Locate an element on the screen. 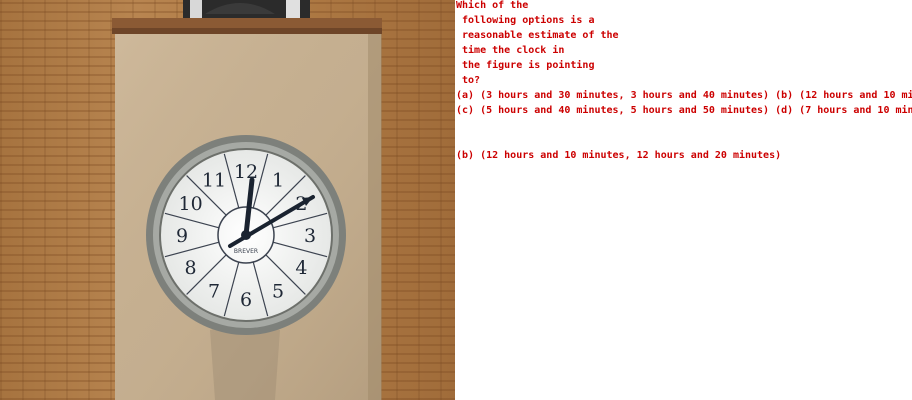 This screenshot has width=912, height=400. question-line-1: Which of the is located at coordinates (492, 5).